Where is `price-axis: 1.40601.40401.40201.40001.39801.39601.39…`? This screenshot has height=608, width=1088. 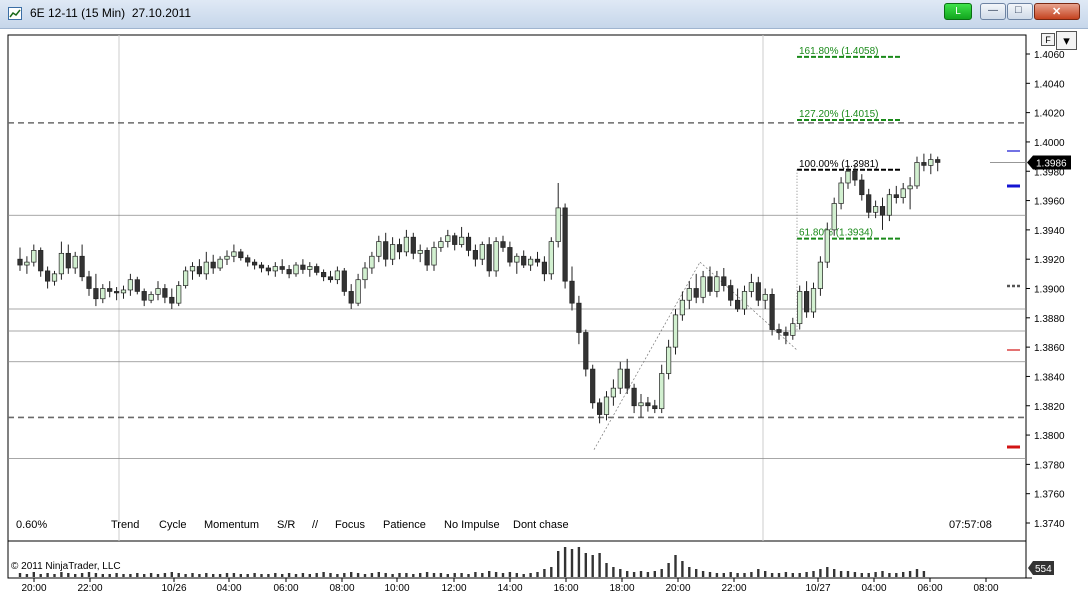 price-axis: 1.40601.40401.40201.40001.39801.39601.39… is located at coordinates (1048, 290).